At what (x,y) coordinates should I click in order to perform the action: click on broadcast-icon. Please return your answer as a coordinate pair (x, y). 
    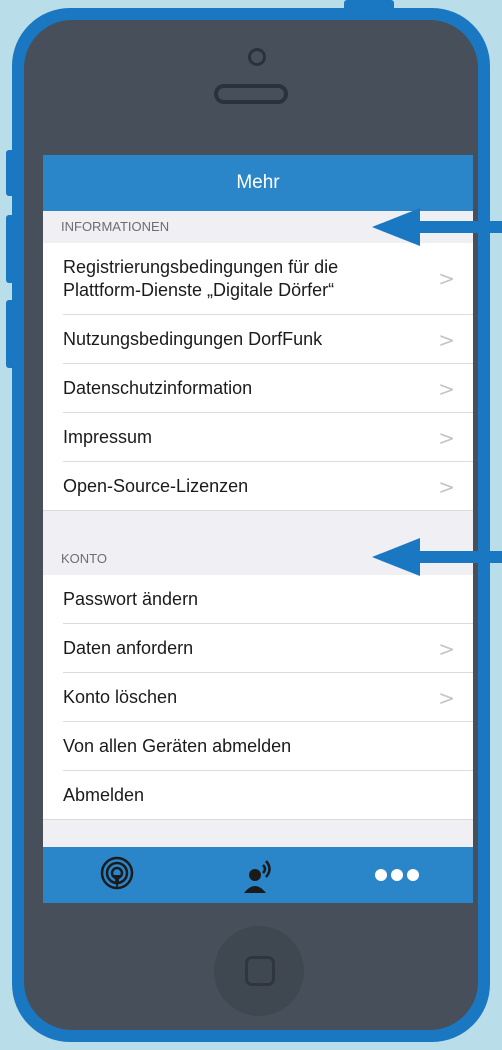
    Looking at the image, I should click on (117, 873).